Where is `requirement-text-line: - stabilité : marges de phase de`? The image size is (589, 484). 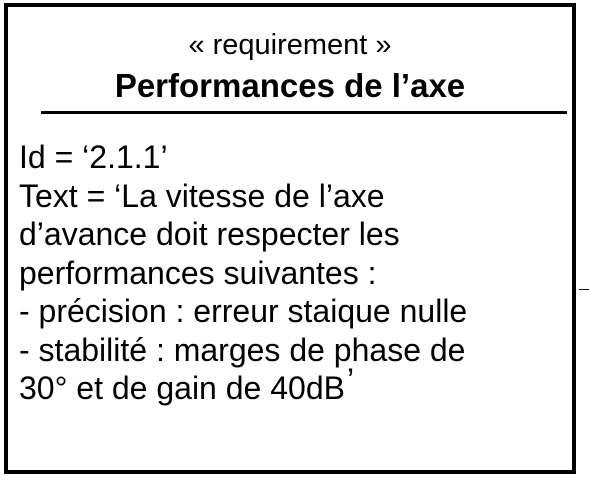
requirement-text-line: - stabilité : marges de phase de is located at coordinates (242, 349).